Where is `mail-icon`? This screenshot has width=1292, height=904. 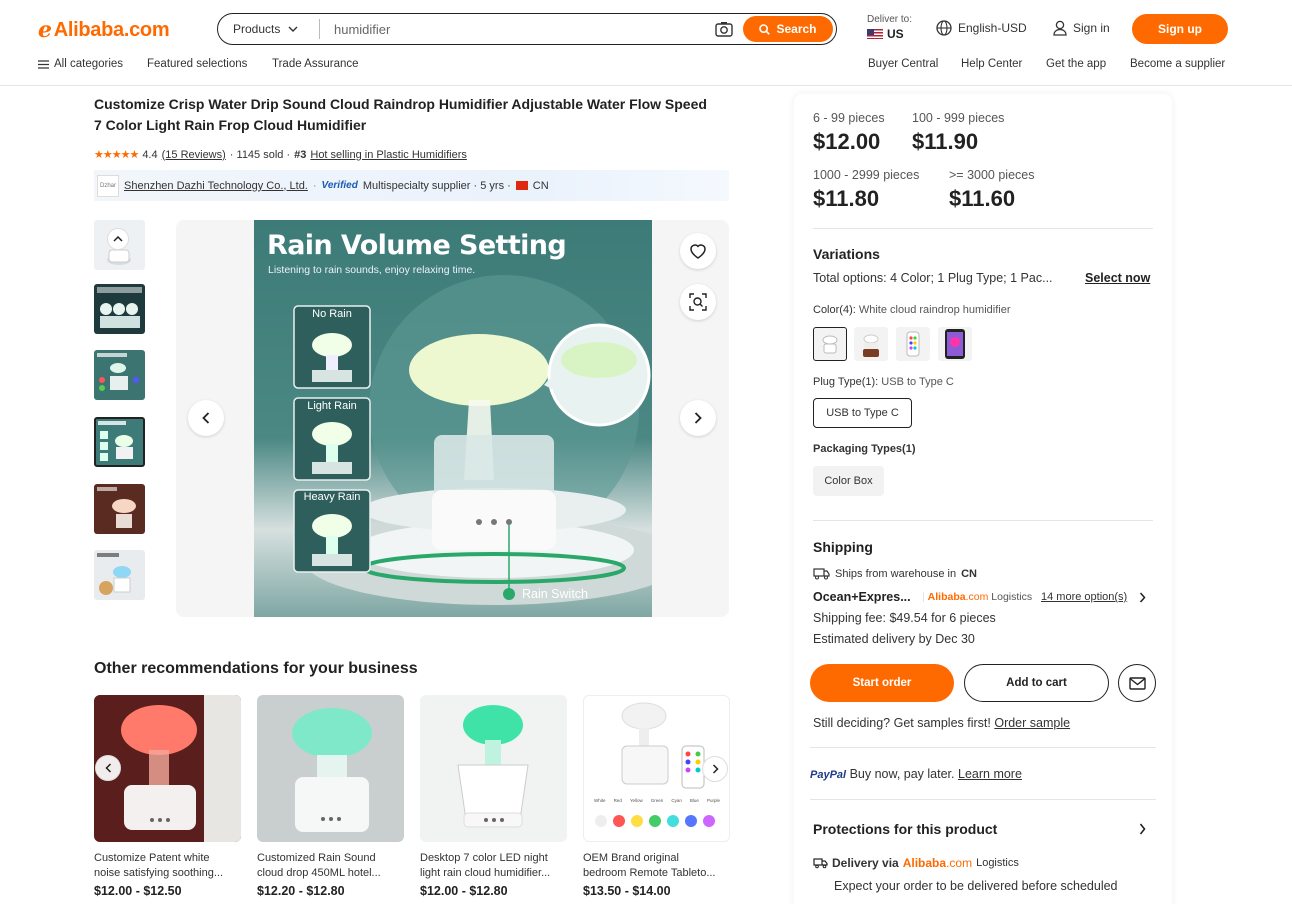
mail-icon is located at coordinates (1137, 683).